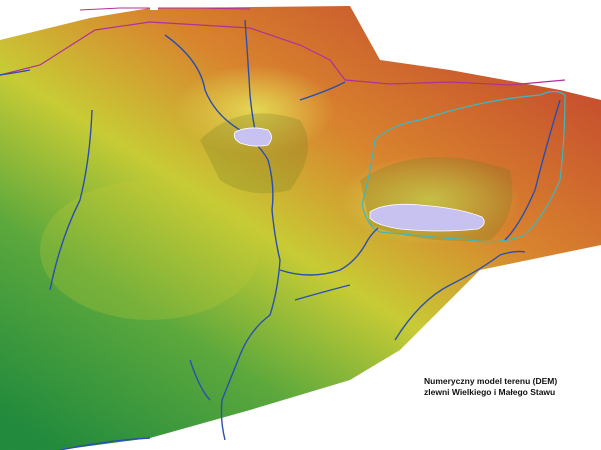 This screenshot has height=450, width=601. What do you see at coordinates (150, 250) in the screenshot?
I see `ridge-highlight` at bounding box center [150, 250].